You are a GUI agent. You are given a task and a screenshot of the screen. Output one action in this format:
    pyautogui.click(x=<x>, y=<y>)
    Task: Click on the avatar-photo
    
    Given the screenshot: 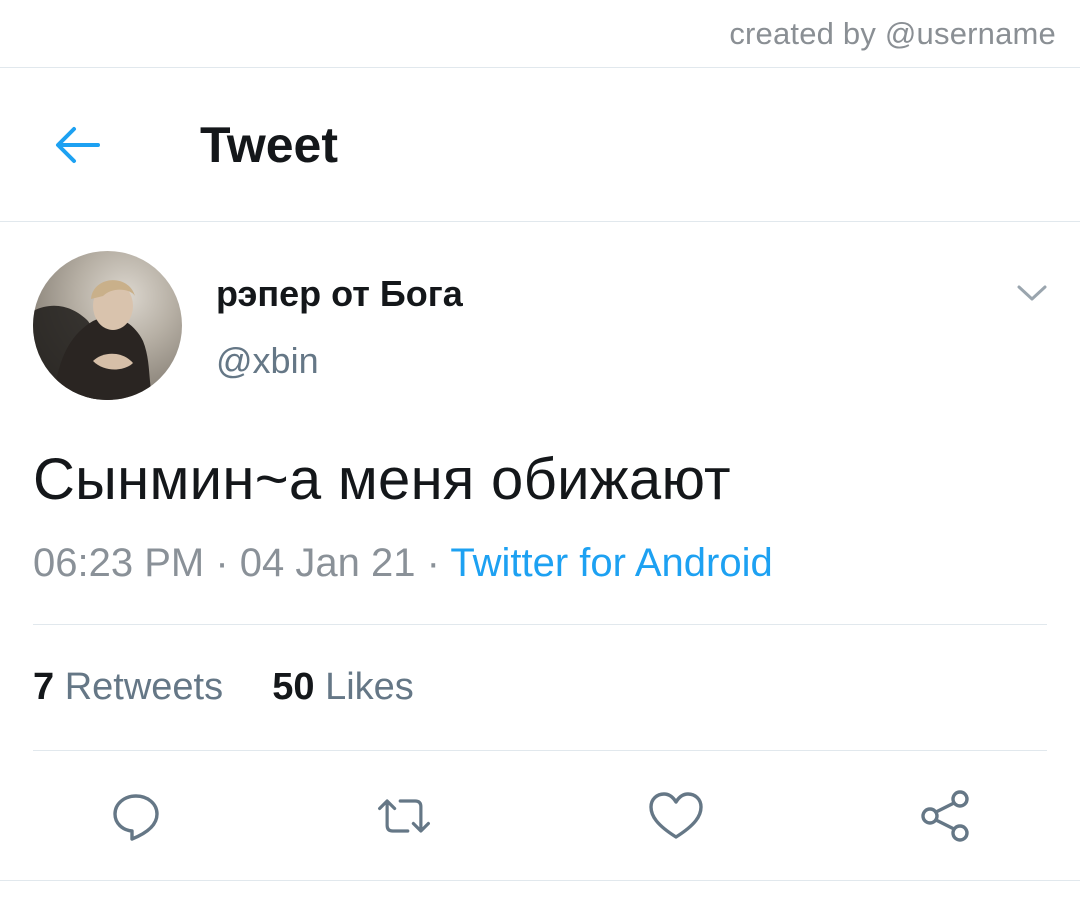 What is the action you would take?
    pyautogui.click(x=93, y=340)
    